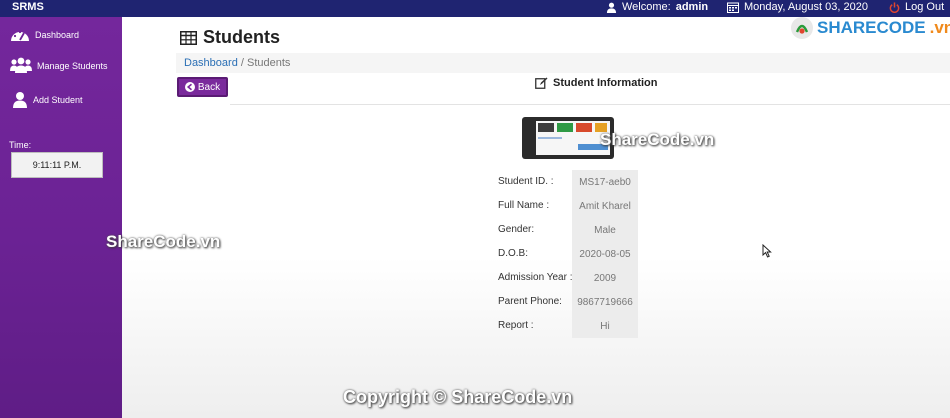 The height and width of the screenshot is (418, 950). Describe the element at coordinates (767, 251) in the screenshot. I see `mouse-cursor-icon` at that location.